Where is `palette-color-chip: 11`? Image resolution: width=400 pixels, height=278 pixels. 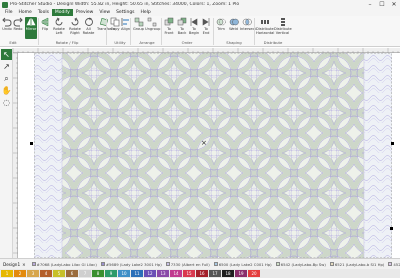
palette-color-chip: 11 is located at coordinates (137, 273).